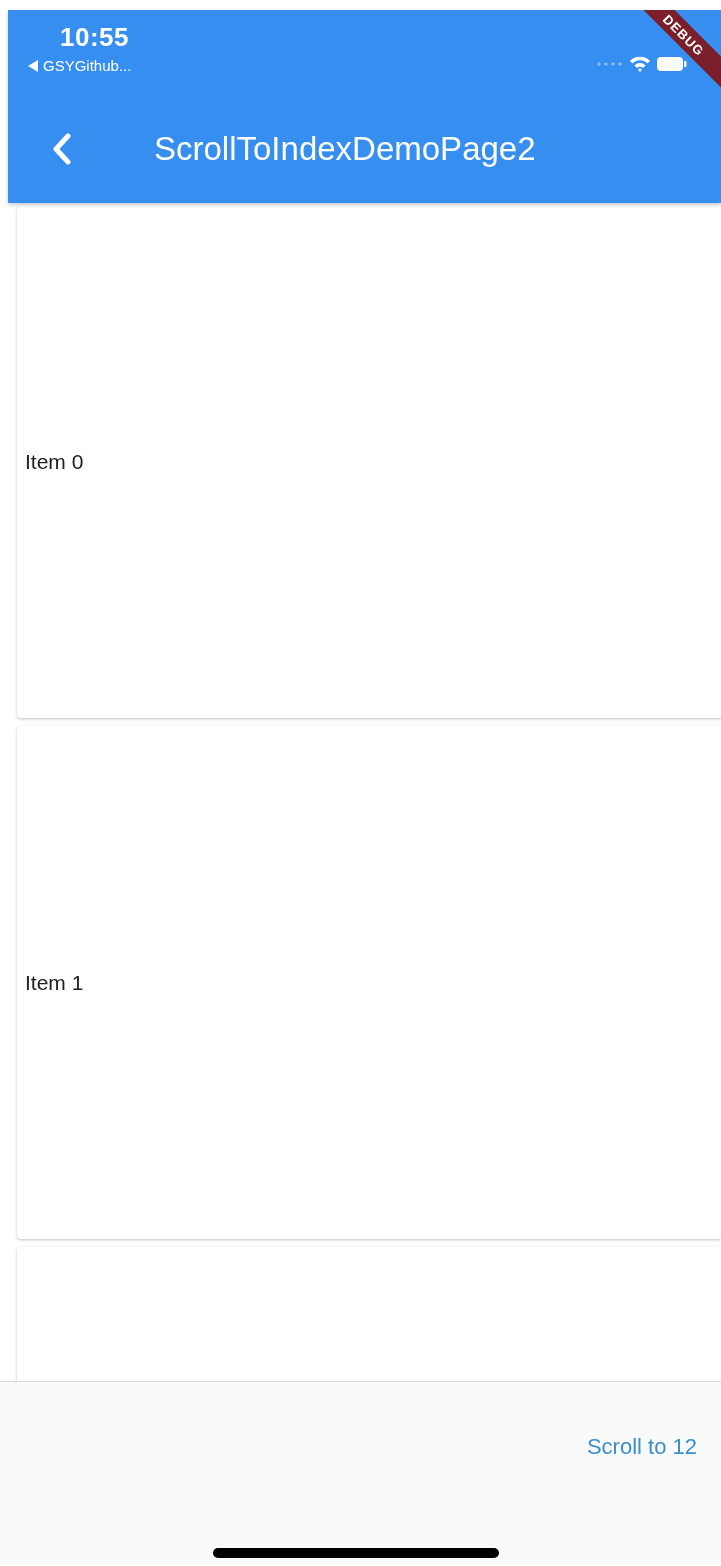  What do you see at coordinates (94, 37) in the screenshot?
I see `status-time: 10:55` at bounding box center [94, 37].